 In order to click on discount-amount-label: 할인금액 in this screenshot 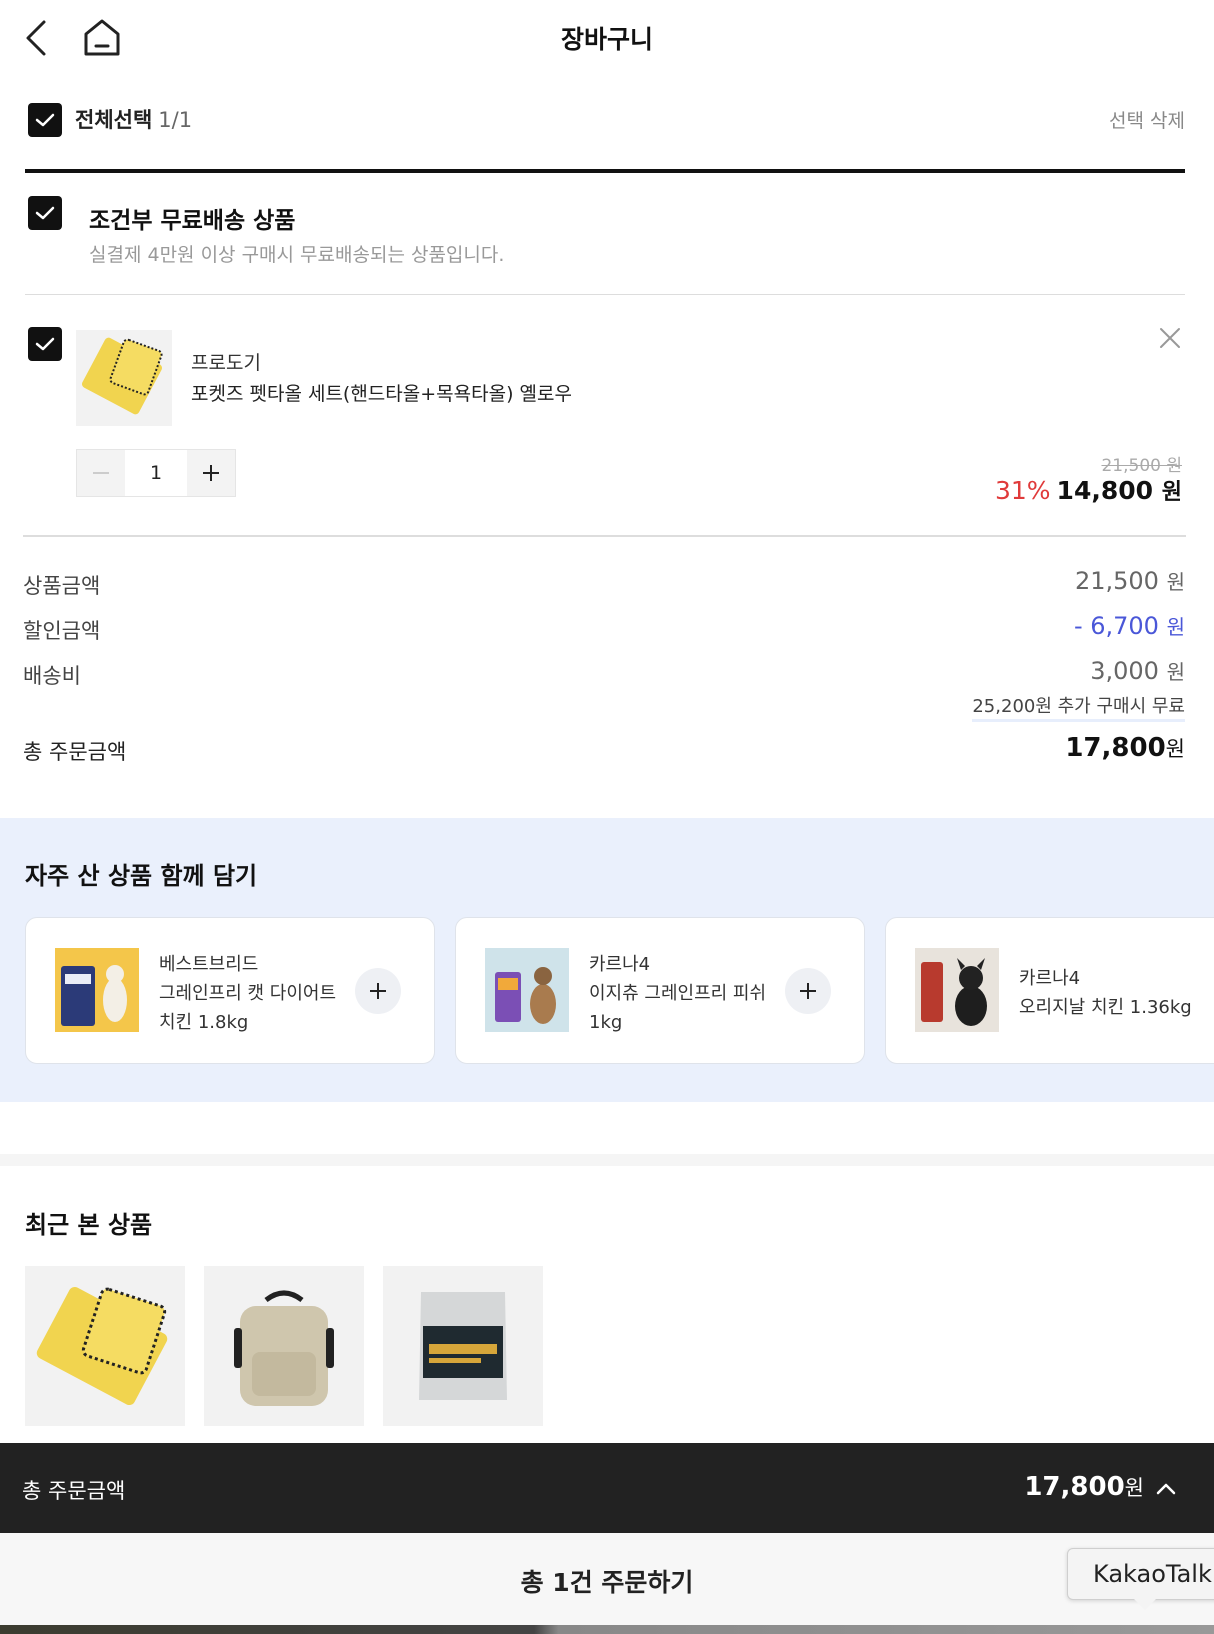, I will do `click(62, 631)`.